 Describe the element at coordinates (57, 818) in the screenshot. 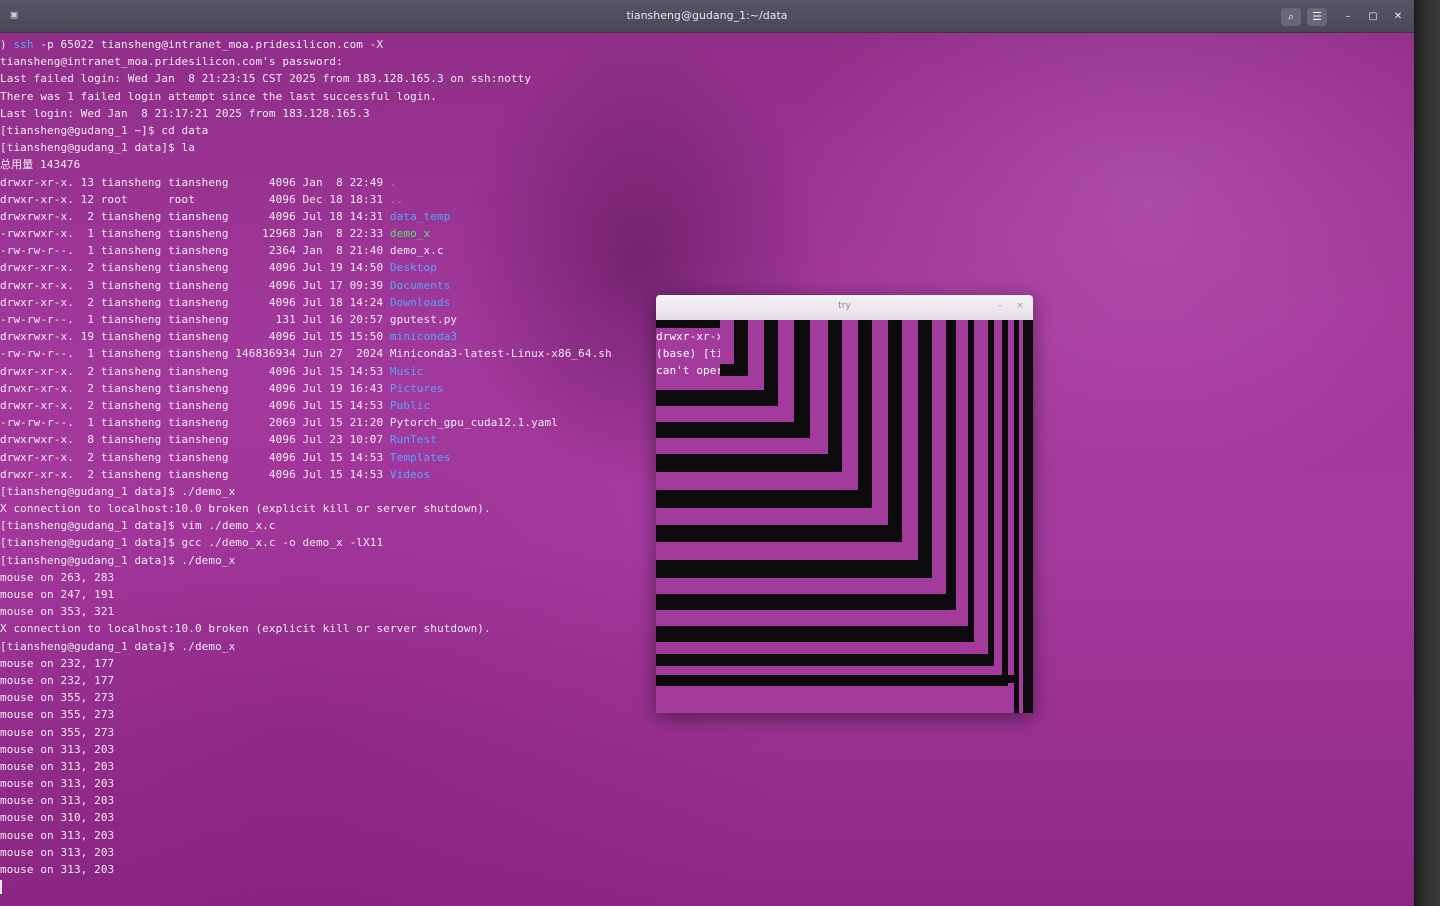

I see `terminal-text: mouse on 310, 203` at that location.